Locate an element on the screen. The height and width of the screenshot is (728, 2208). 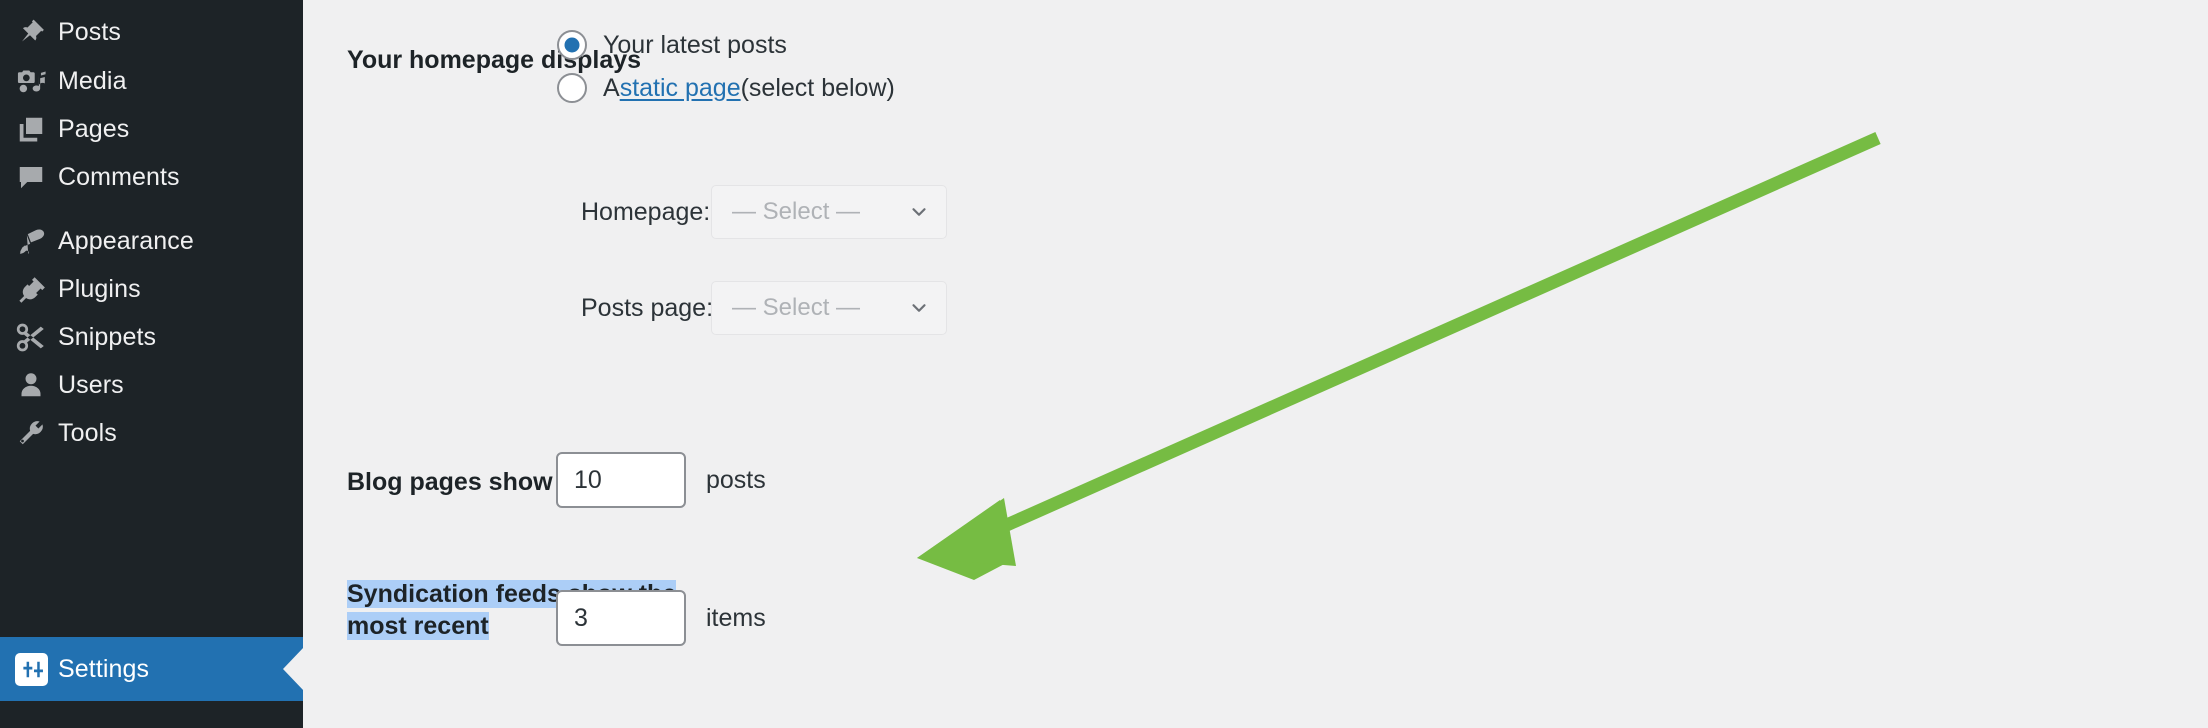
comment-icon is located at coordinates (28, 177).